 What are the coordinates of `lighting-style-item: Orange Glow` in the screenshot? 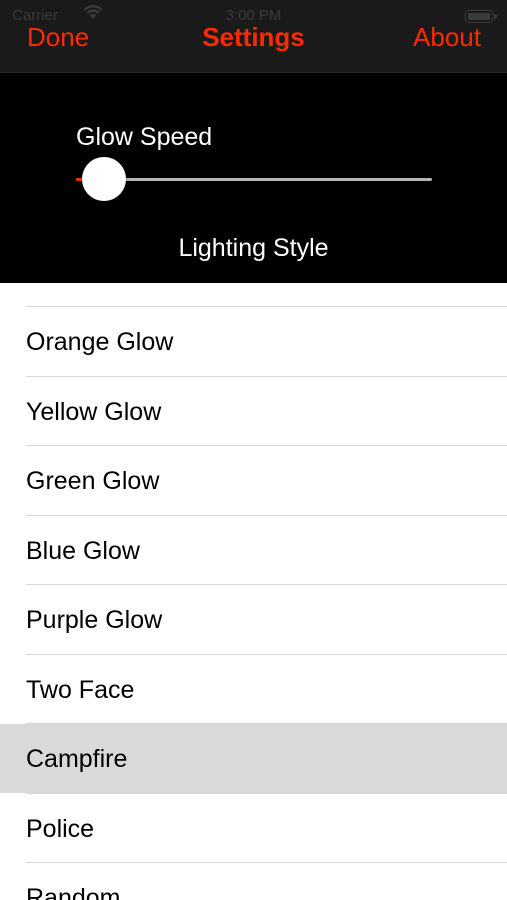 It's located at (253, 341).